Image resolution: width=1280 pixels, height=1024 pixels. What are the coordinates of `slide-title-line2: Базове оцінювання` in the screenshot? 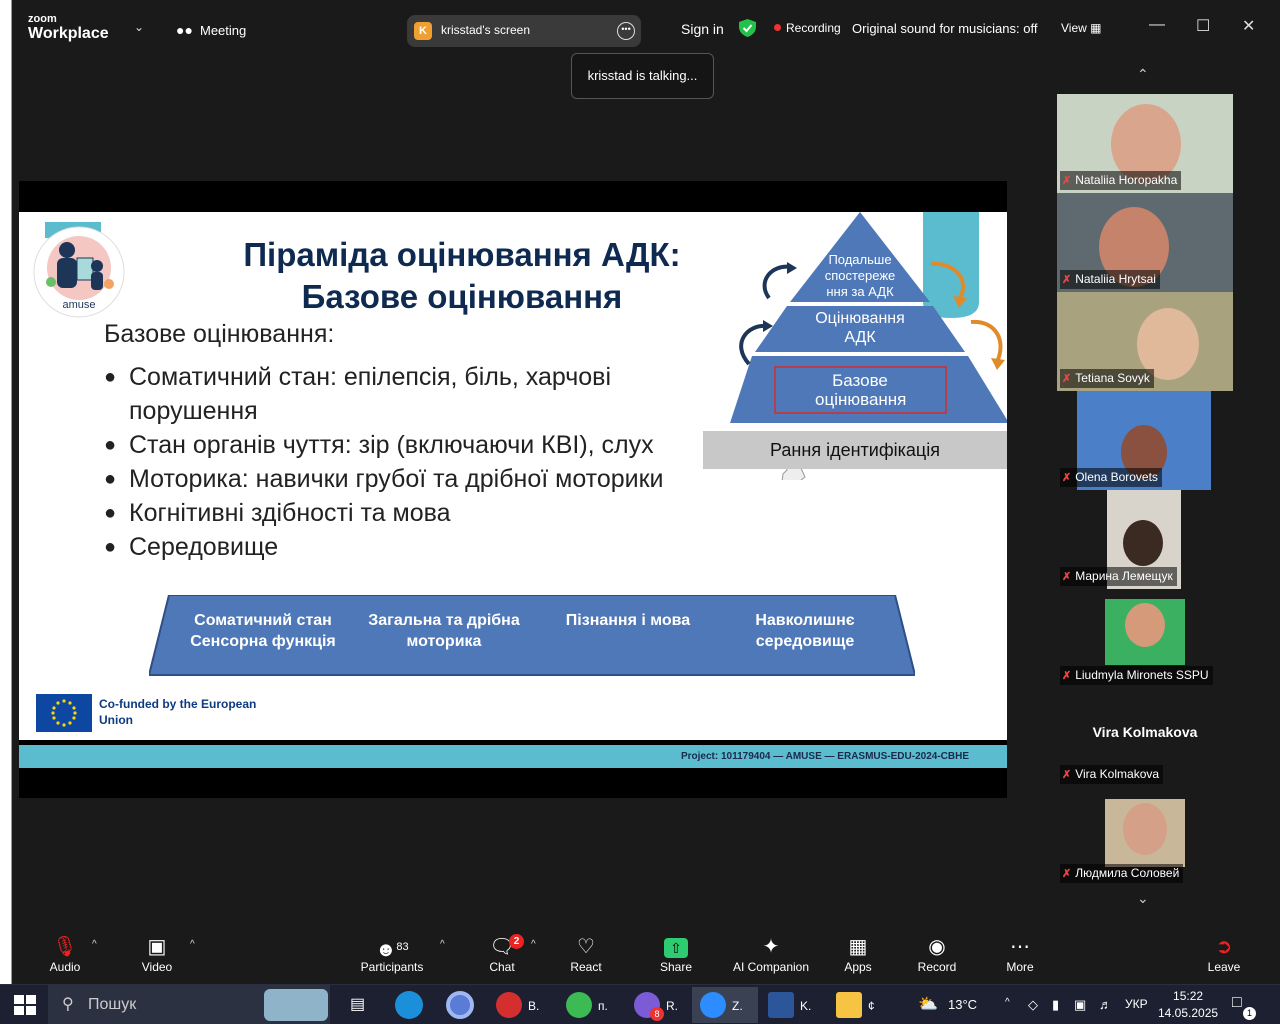 It's located at (462, 296).